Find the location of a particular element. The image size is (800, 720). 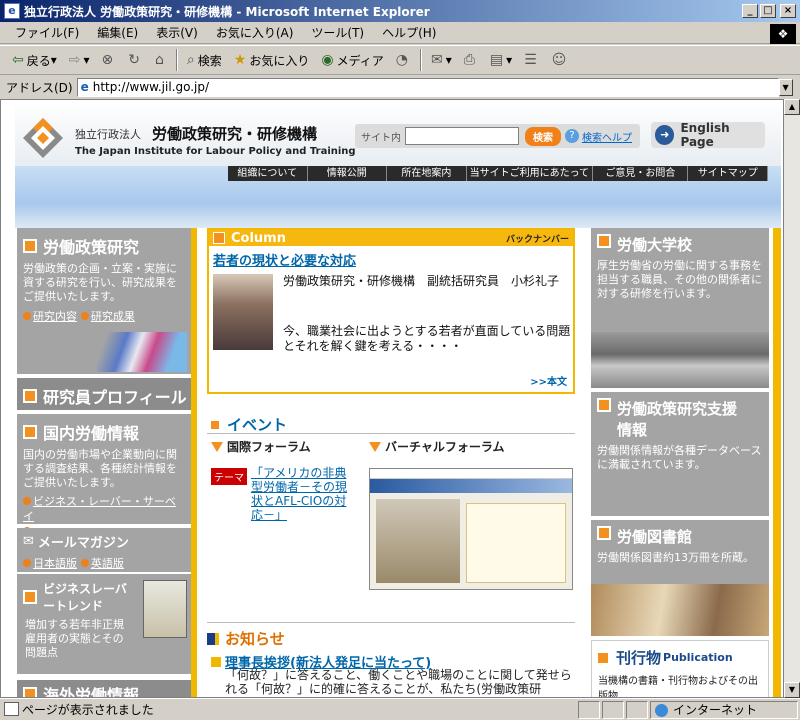

address-input: e http://www.jil.go.jp/ is located at coordinates (427, 87).